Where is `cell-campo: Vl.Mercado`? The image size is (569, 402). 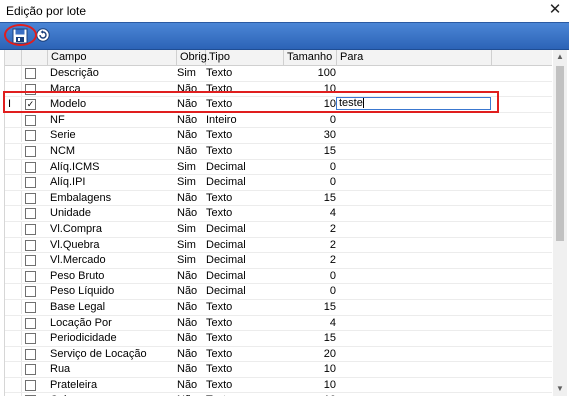 cell-campo: Vl.Mercado is located at coordinates (78, 260).